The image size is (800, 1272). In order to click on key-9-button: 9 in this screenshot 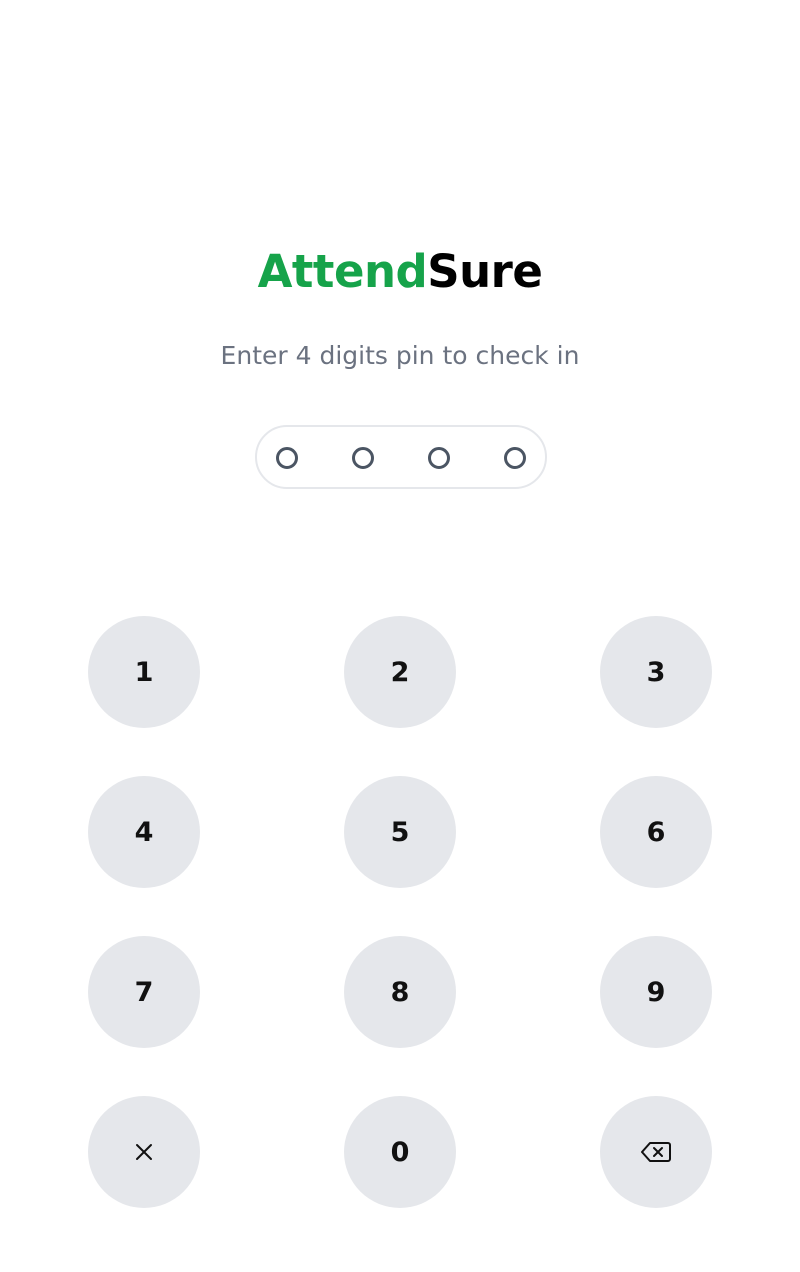, I will do `click(656, 992)`.